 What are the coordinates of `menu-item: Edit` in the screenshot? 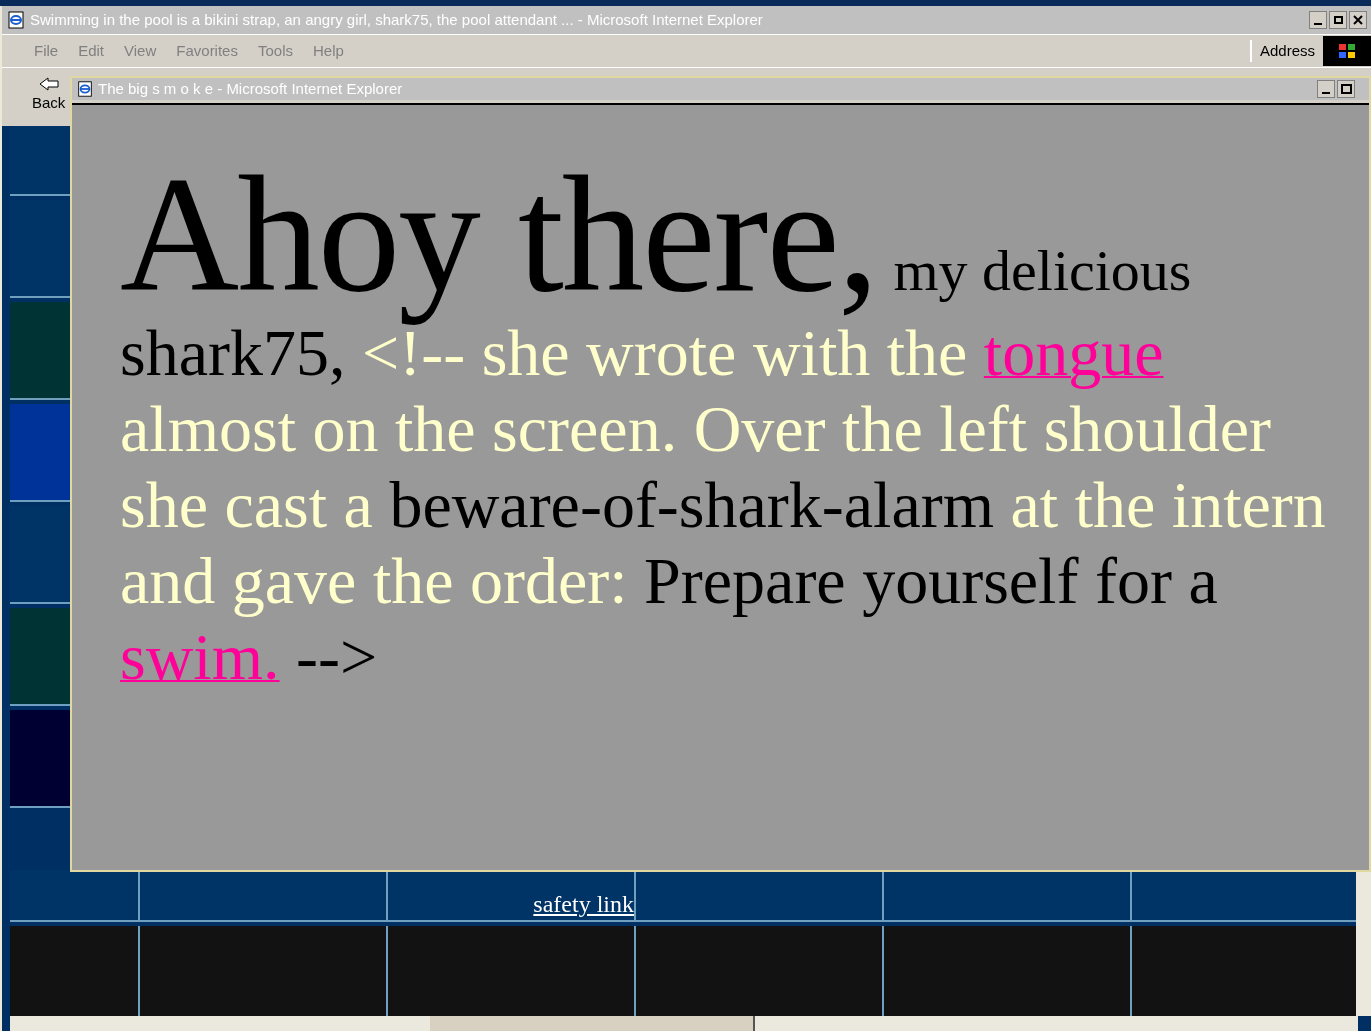 It's located at (91, 51).